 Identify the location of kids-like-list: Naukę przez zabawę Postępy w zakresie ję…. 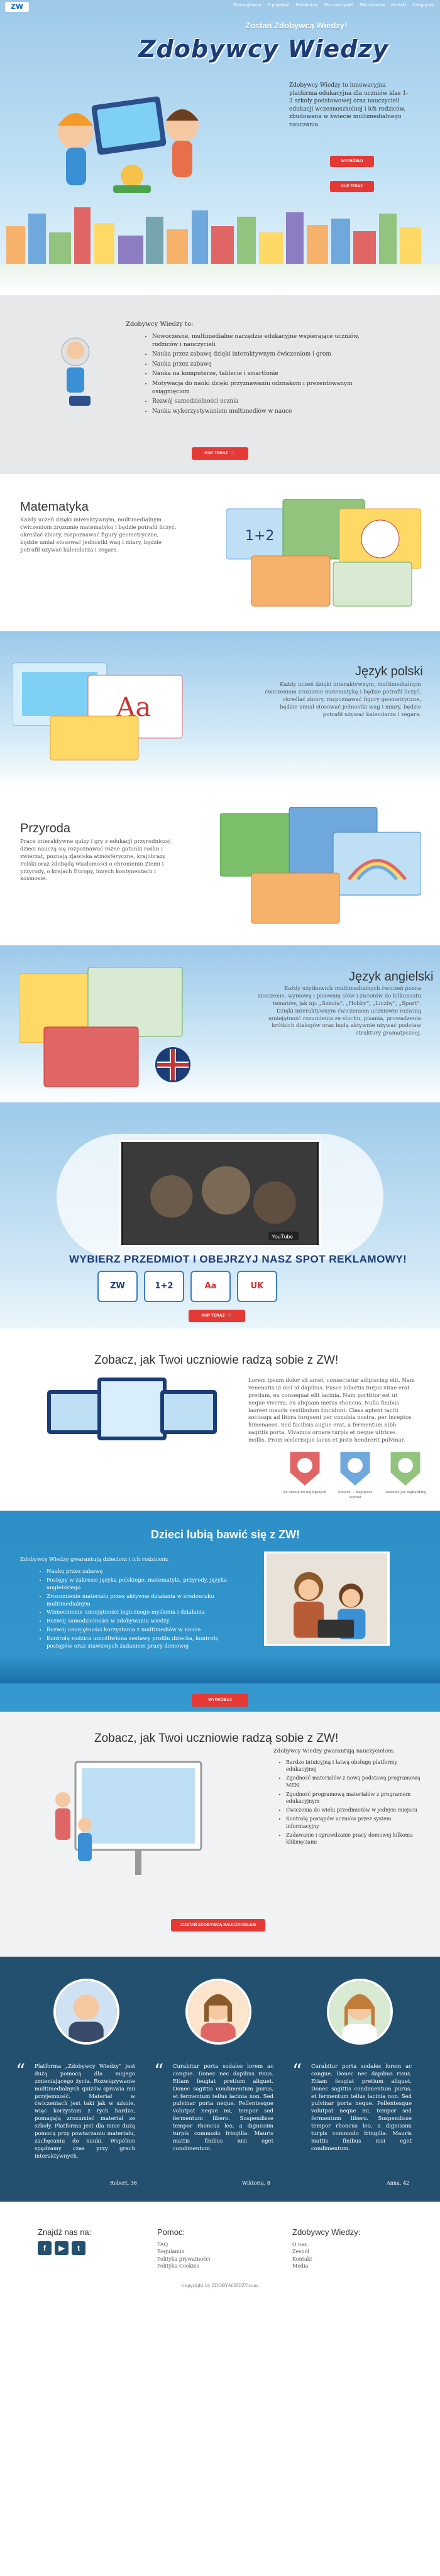
(138, 1610).